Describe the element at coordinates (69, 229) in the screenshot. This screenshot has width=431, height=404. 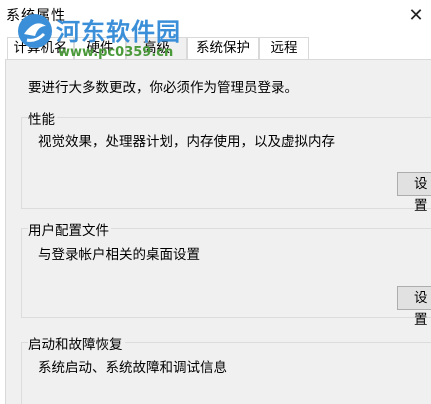
I see `user-profiles-title: 用户配置文件` at that location.